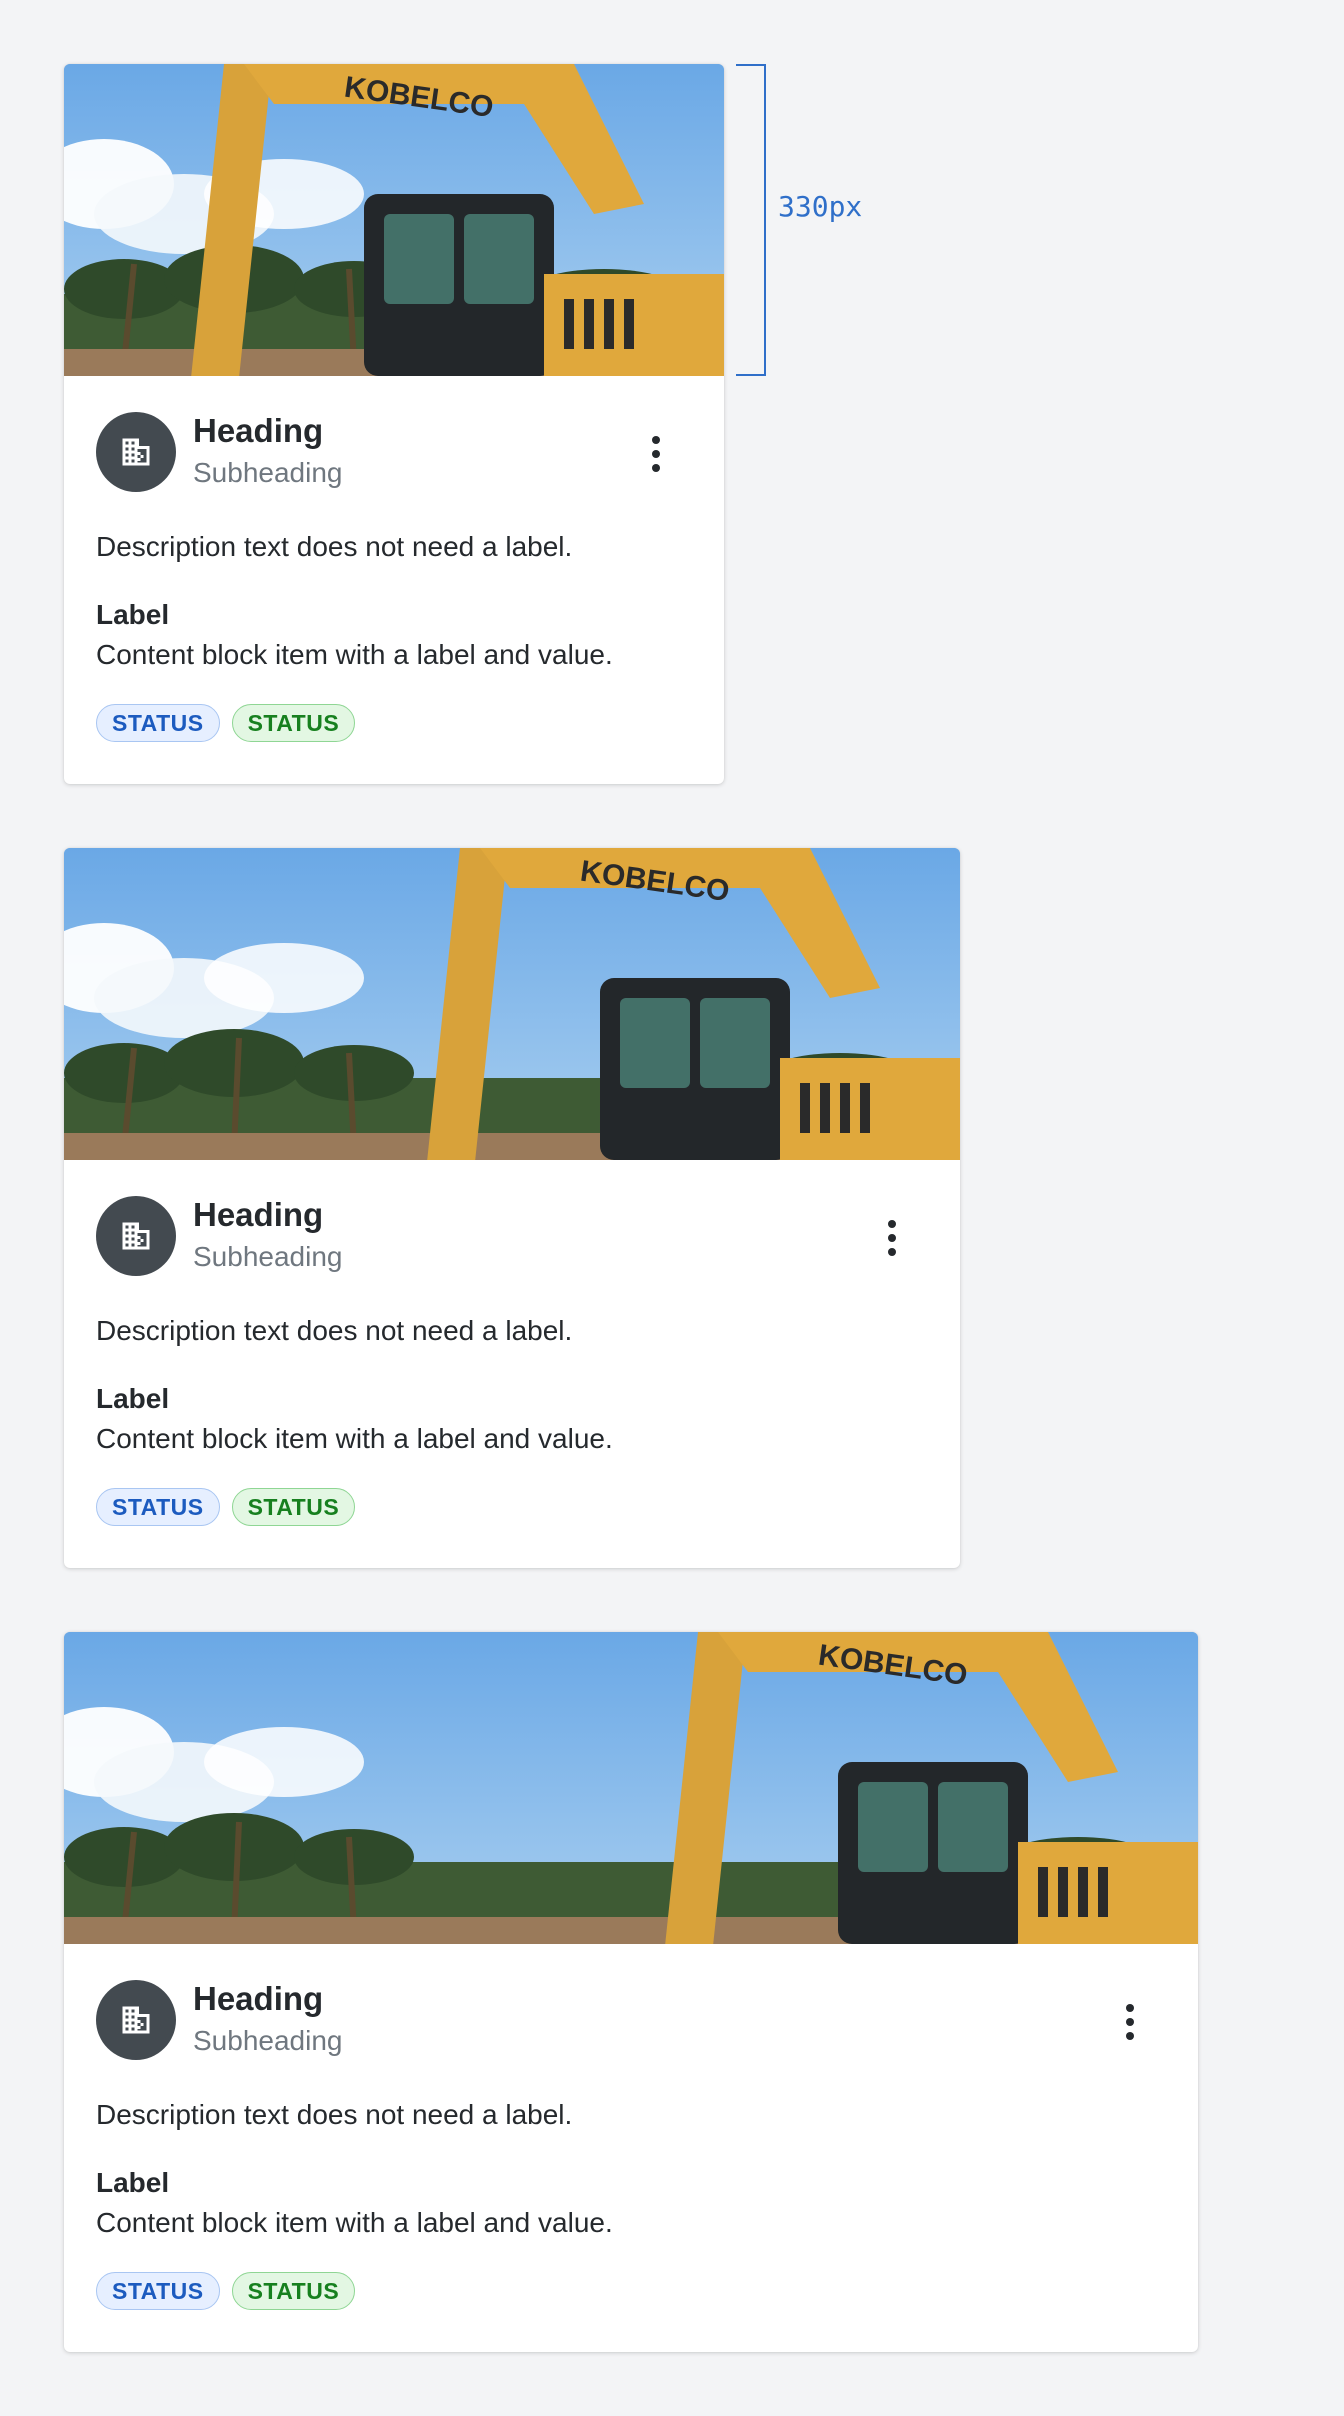 The height and width of the screenshot is (2416, 1344). I want to click on image-height-bracket, so click(751, 220).